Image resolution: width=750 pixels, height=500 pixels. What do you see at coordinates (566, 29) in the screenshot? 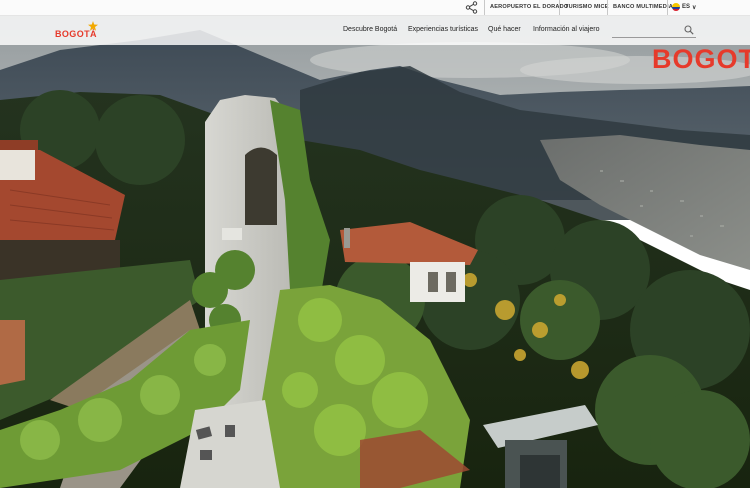
I see `nav-item-informacion: Información al viajero` at bounding box center [566, 29].